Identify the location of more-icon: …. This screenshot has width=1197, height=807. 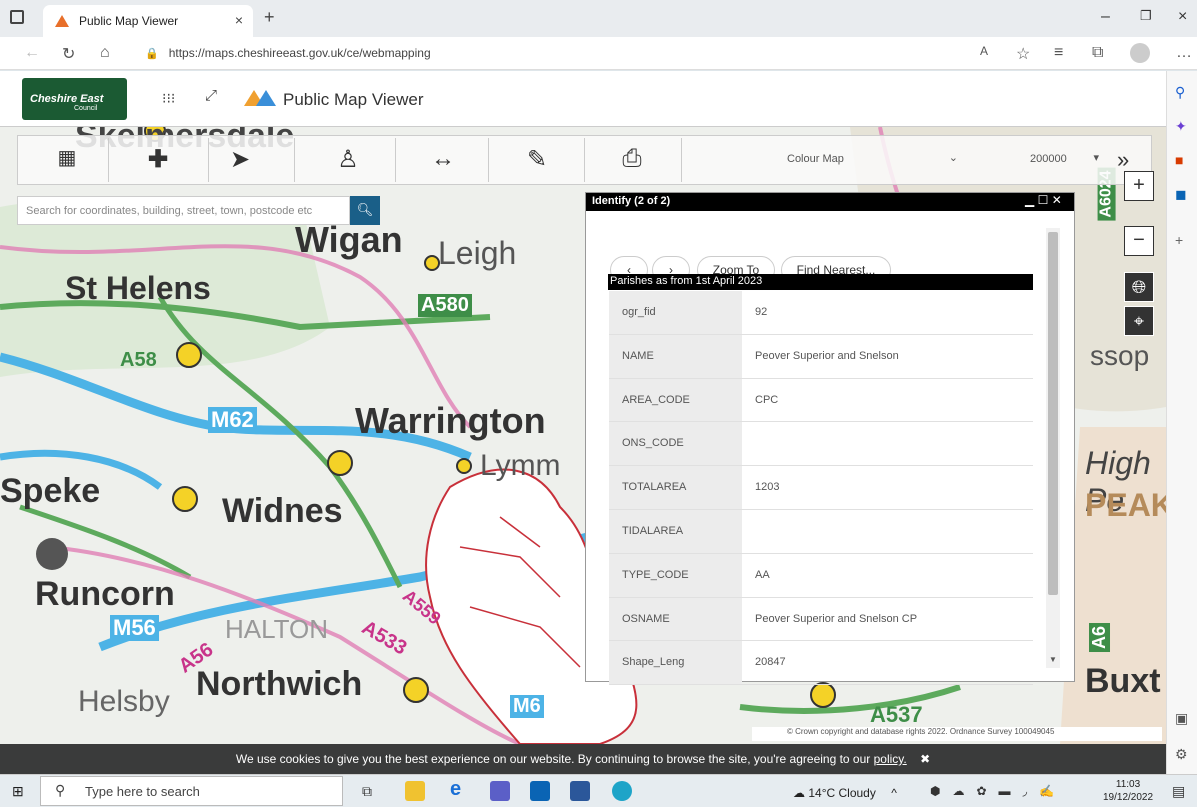
(1184, 53).